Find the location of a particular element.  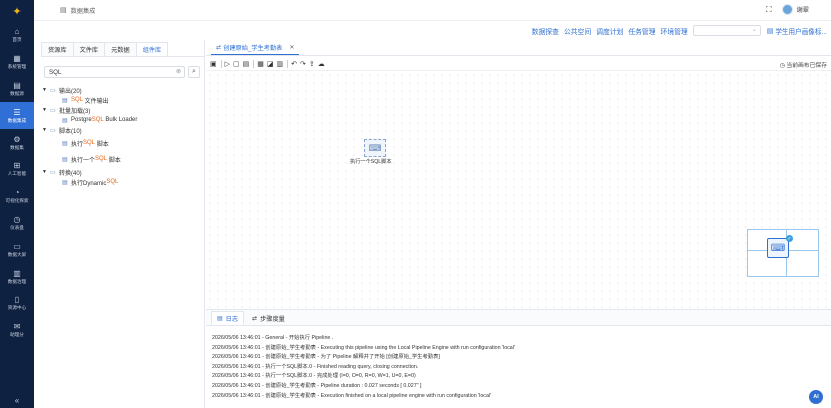

rail-item-visual: ◔ 可视化探索 is located at coordinates (17, 196).